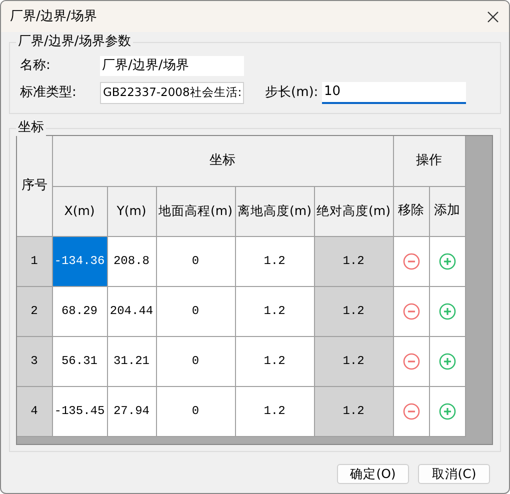 Image resolution: width=510 pixels, height=494 pixels. Describe the element at coordinates (34, 186) in the screenshot. I see `header-cell: 序号` at that location.